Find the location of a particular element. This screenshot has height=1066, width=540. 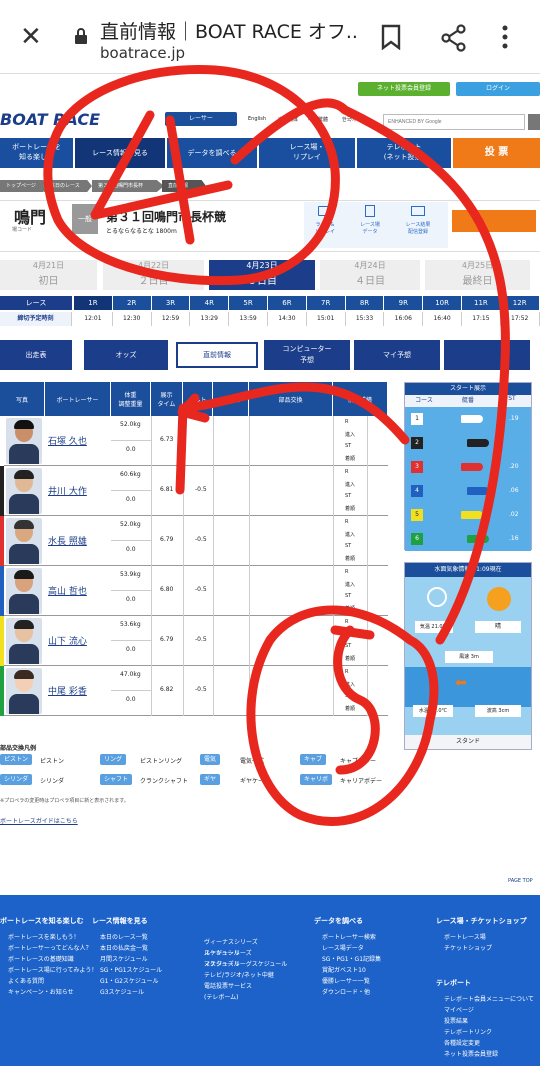

footer-link: 賞配ガベスト10 is located at coordinates (344, 970).